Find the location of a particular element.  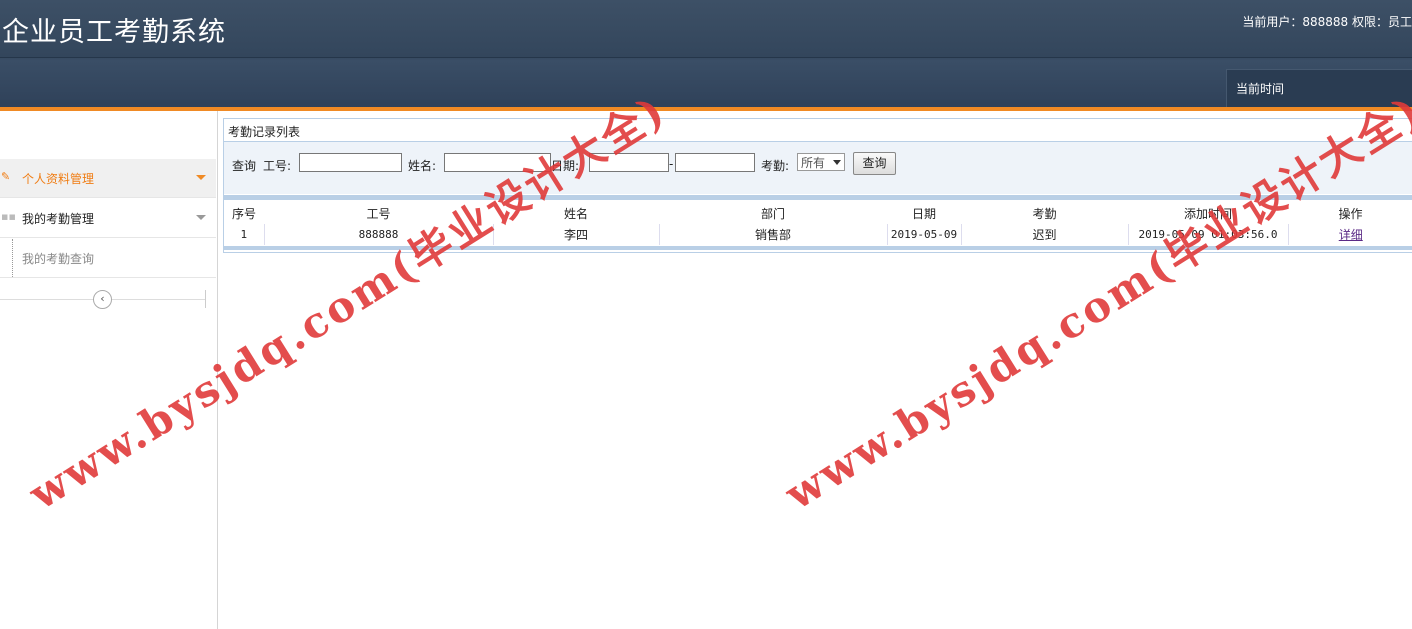

table-header-row: 序号 工号 姓名 部门 日期 考勤 添加时间 操作 is located at coordinates (818, 213).